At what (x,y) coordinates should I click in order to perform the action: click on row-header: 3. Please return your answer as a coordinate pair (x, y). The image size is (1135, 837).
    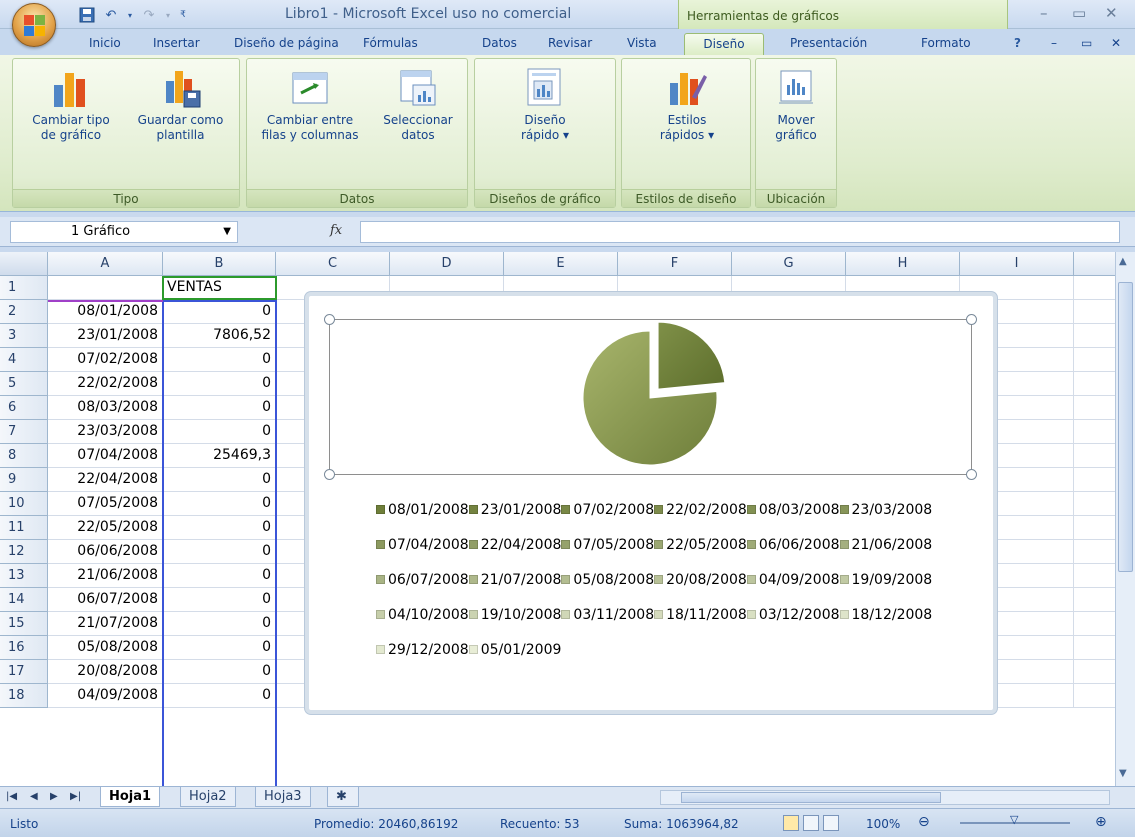
    Looking at the image, I should click on (24, 336).